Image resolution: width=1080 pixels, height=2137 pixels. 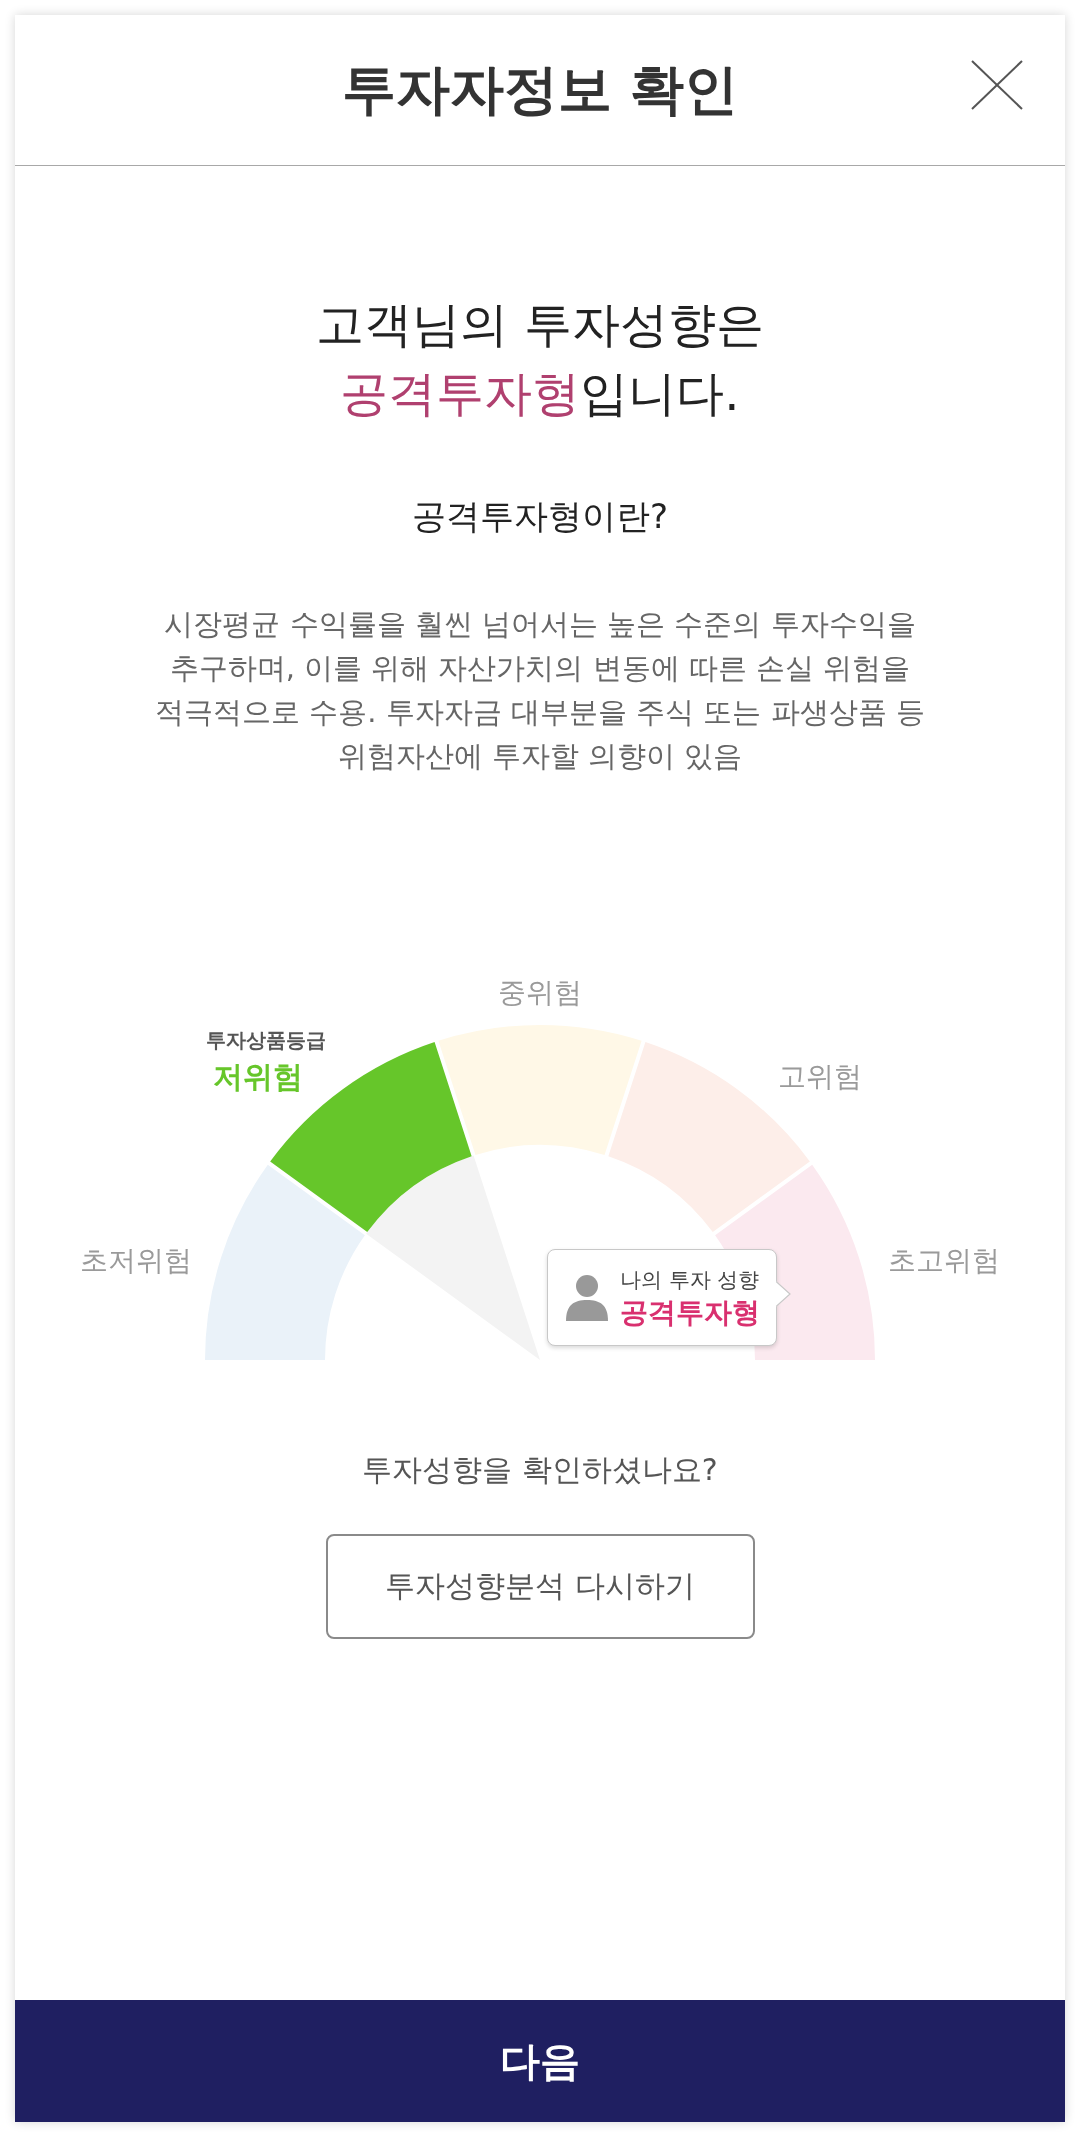 What do you see at coordinates (540, 89) in the screenshot?
I see `dialog-title: 투자자정보 확인` at bounding box center [540, 89].